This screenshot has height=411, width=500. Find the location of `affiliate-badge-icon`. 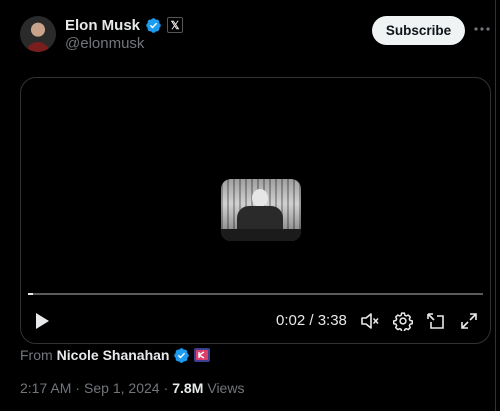

affiliate-badge-icon is located at coordinates (202, 355).